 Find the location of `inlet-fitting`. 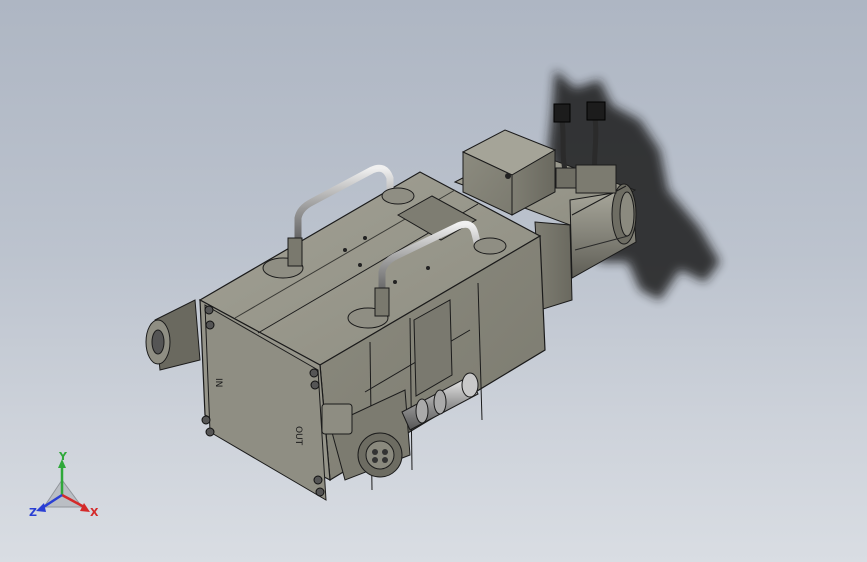

inlet-fitting is located at coordinates (173, 335).